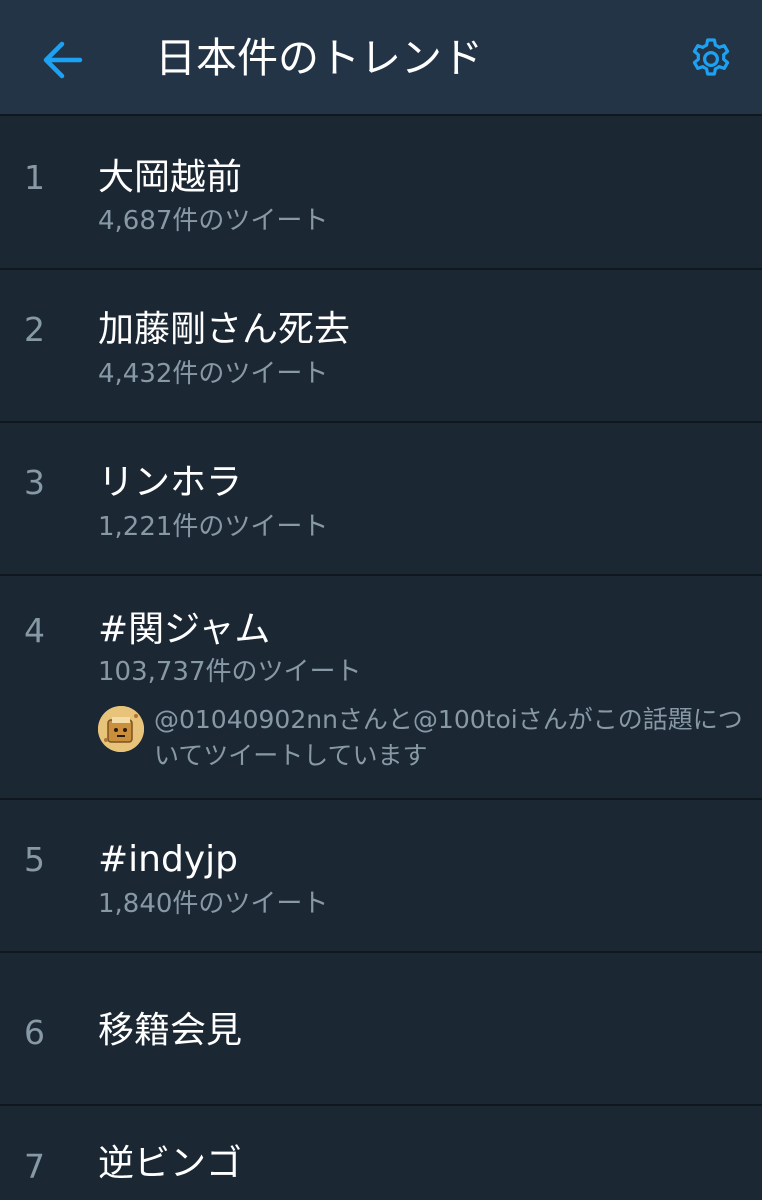 The image size is (762, 1200). I want to click on trend-name: リンホラ, so click(170, 482).